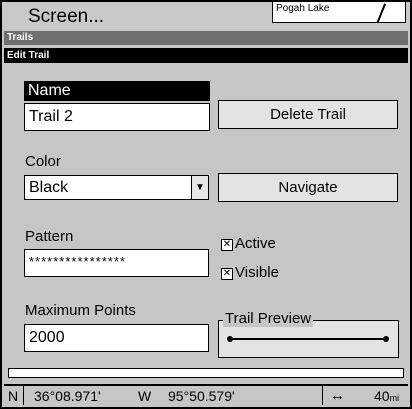  What do you see at coordinates (227, 274) in the screenshot?
I see `visible-checkbox-mark: ✕` at bounding box center [227, 274].